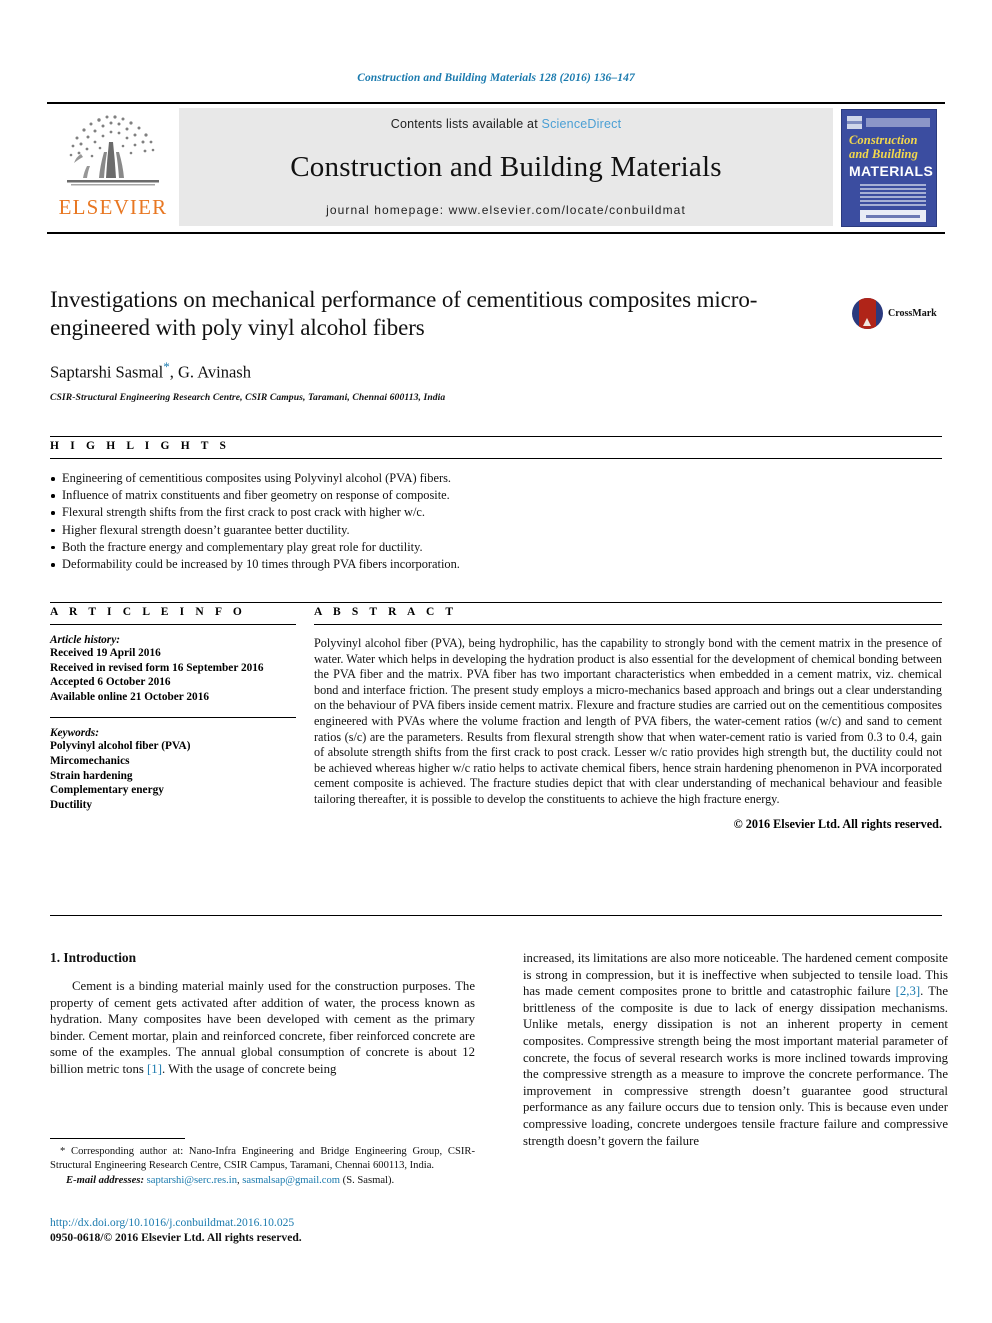 Image resolution: width=992 pixels, height=1323 pixels. What do you see at coordinates (466, 124) in the screenshot?
I see `contents-prefix: Contents lists available at` at bounding box center [466, 124].